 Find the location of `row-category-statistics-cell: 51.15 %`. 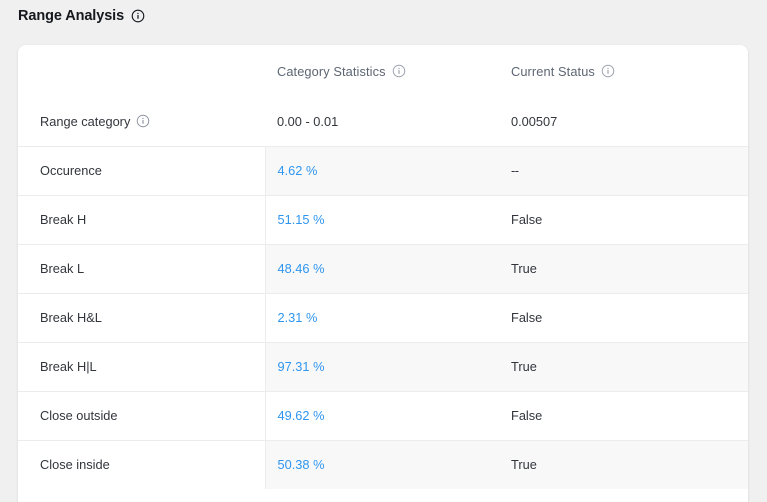

row-category-statistics-cell: 51.15 % is located at coordinates (381, 219).